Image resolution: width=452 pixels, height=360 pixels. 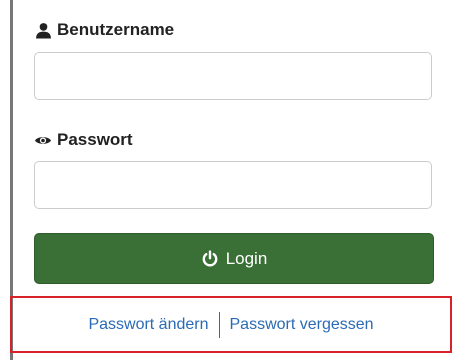 What do you see at coordinates (233, 76) in the screenshot?
I see `username-input` at bounding box center [233, 76].